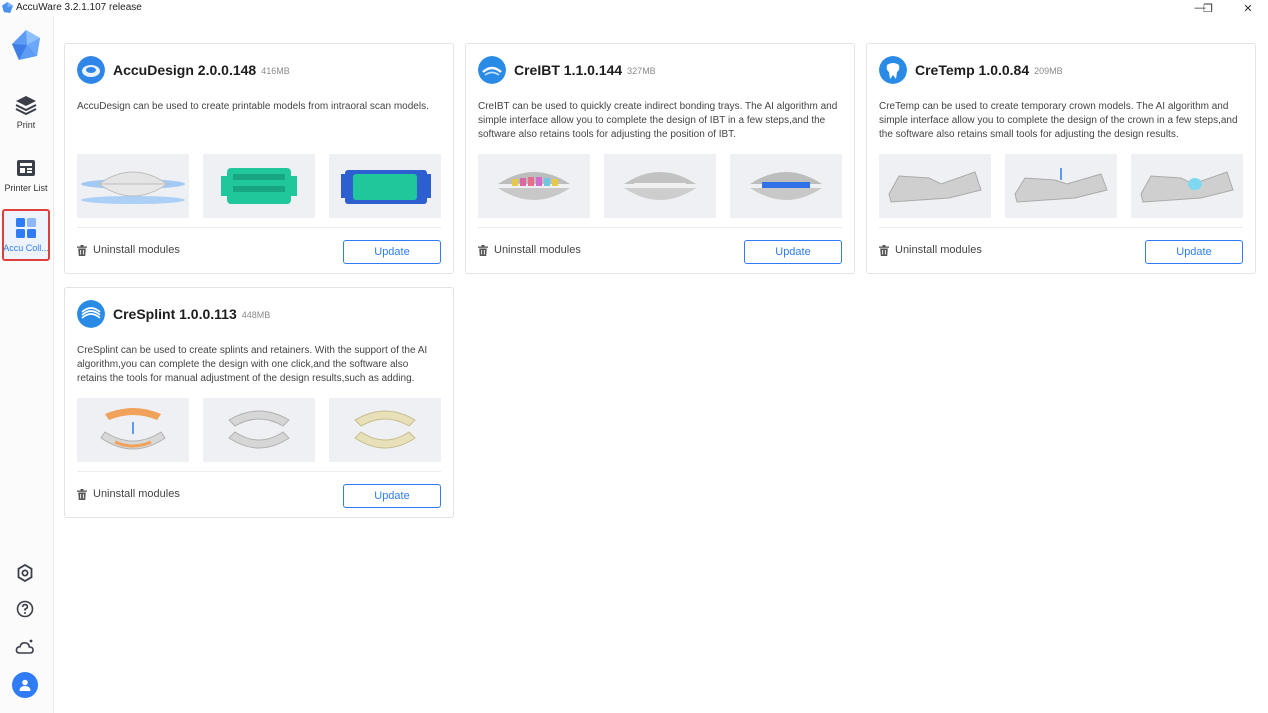 Image resolution: width=1268 pixels, height=713 pixels. I want to click on window-title: AccuWare 3.2.1.107 release, so click(79, 7).